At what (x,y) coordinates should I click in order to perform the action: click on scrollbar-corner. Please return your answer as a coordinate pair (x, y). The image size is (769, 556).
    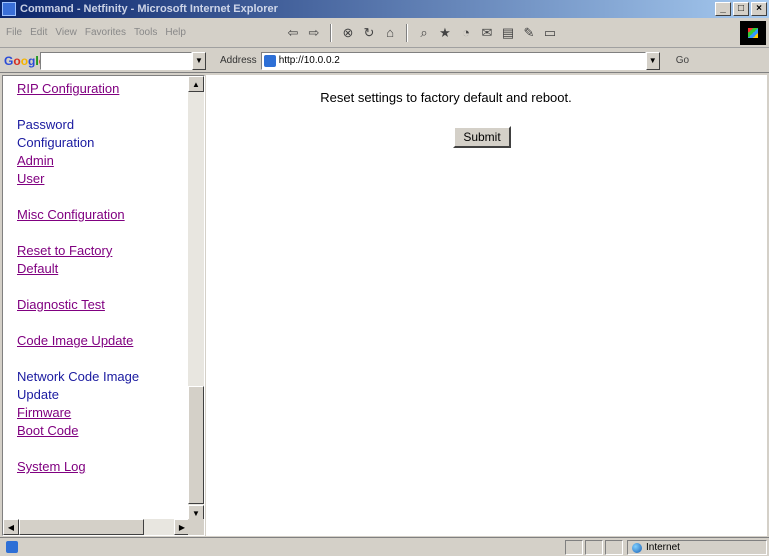
    Looking at the image, I should click on (196, 527).